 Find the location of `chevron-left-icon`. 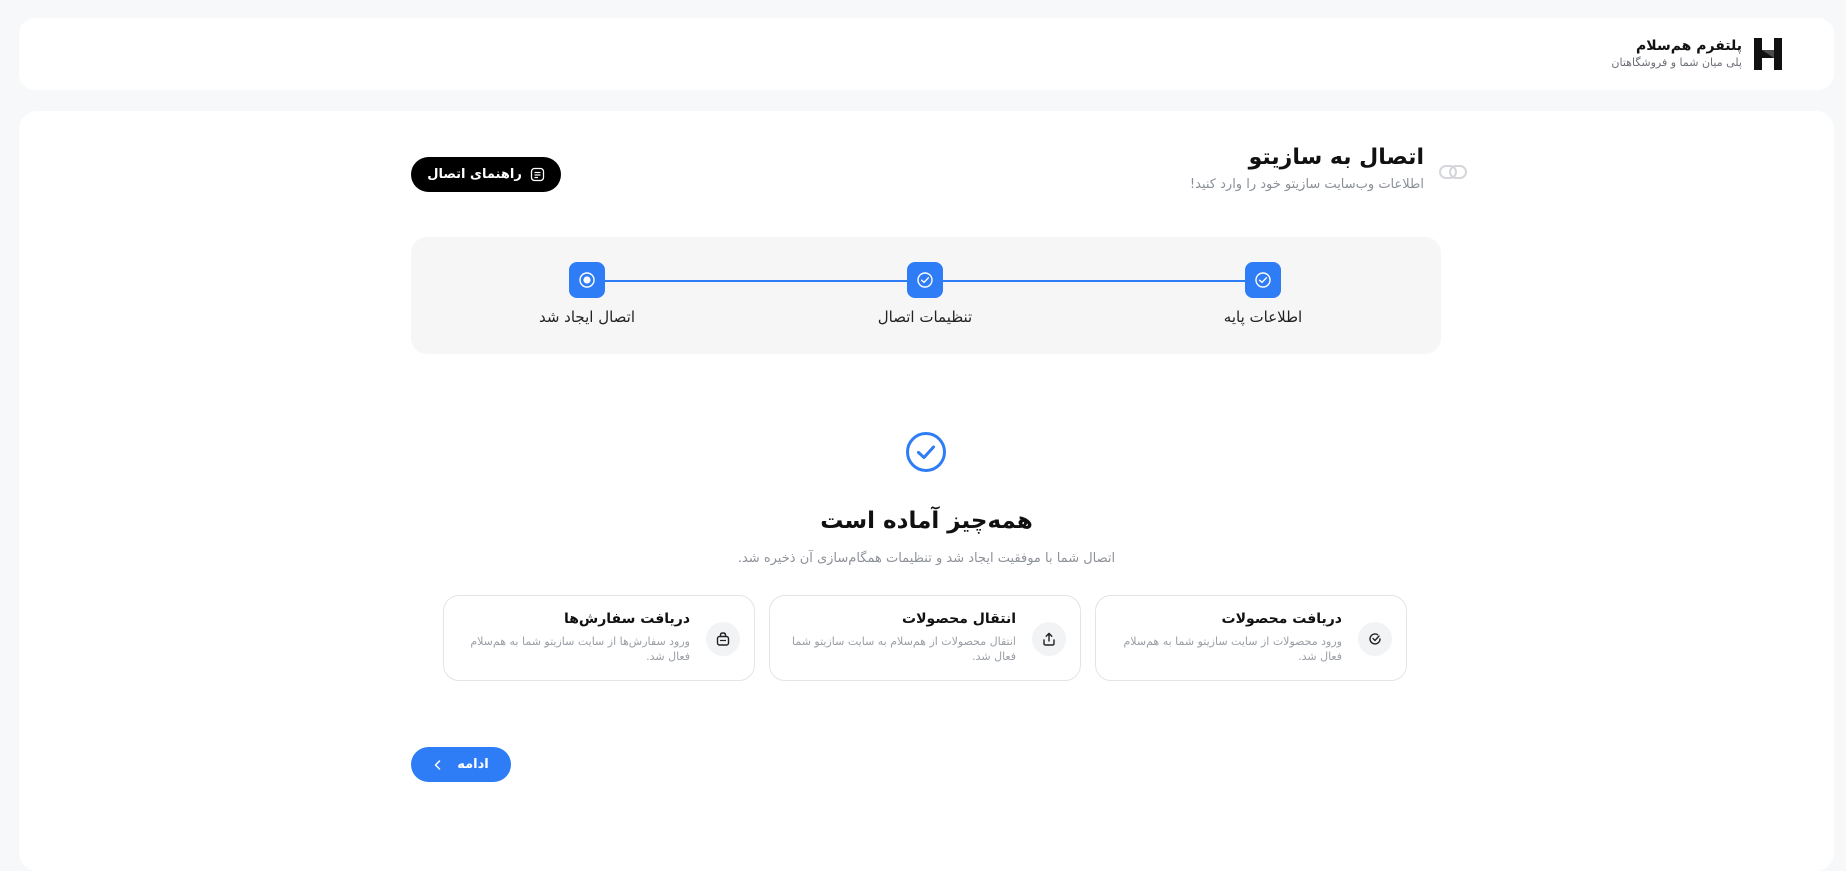

chevron-left-icon is located at coordinates (437, 764).